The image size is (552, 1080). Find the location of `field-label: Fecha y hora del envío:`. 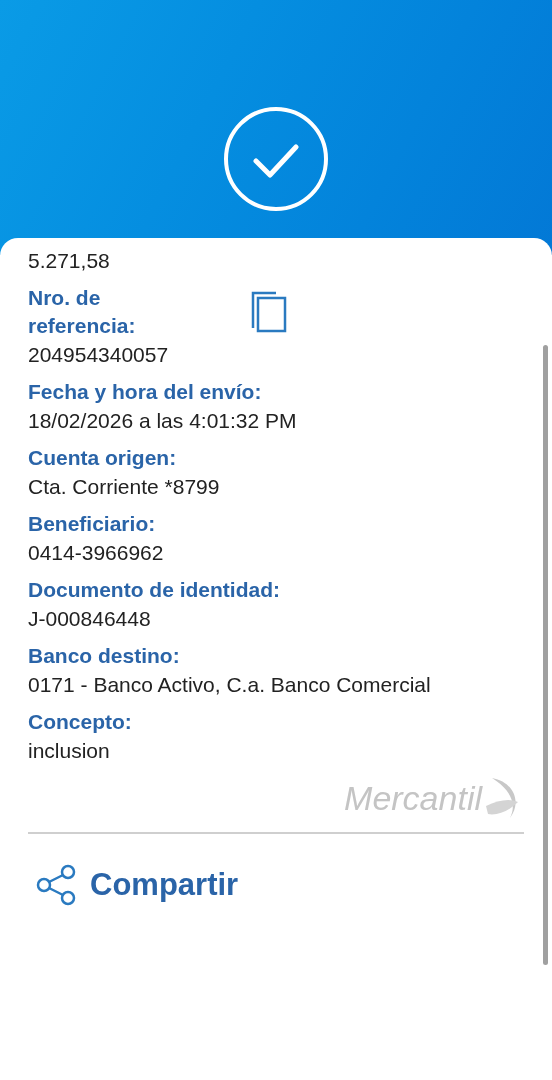

field-label: Fecha y hora del envío: is located at coordinates (145, 392).